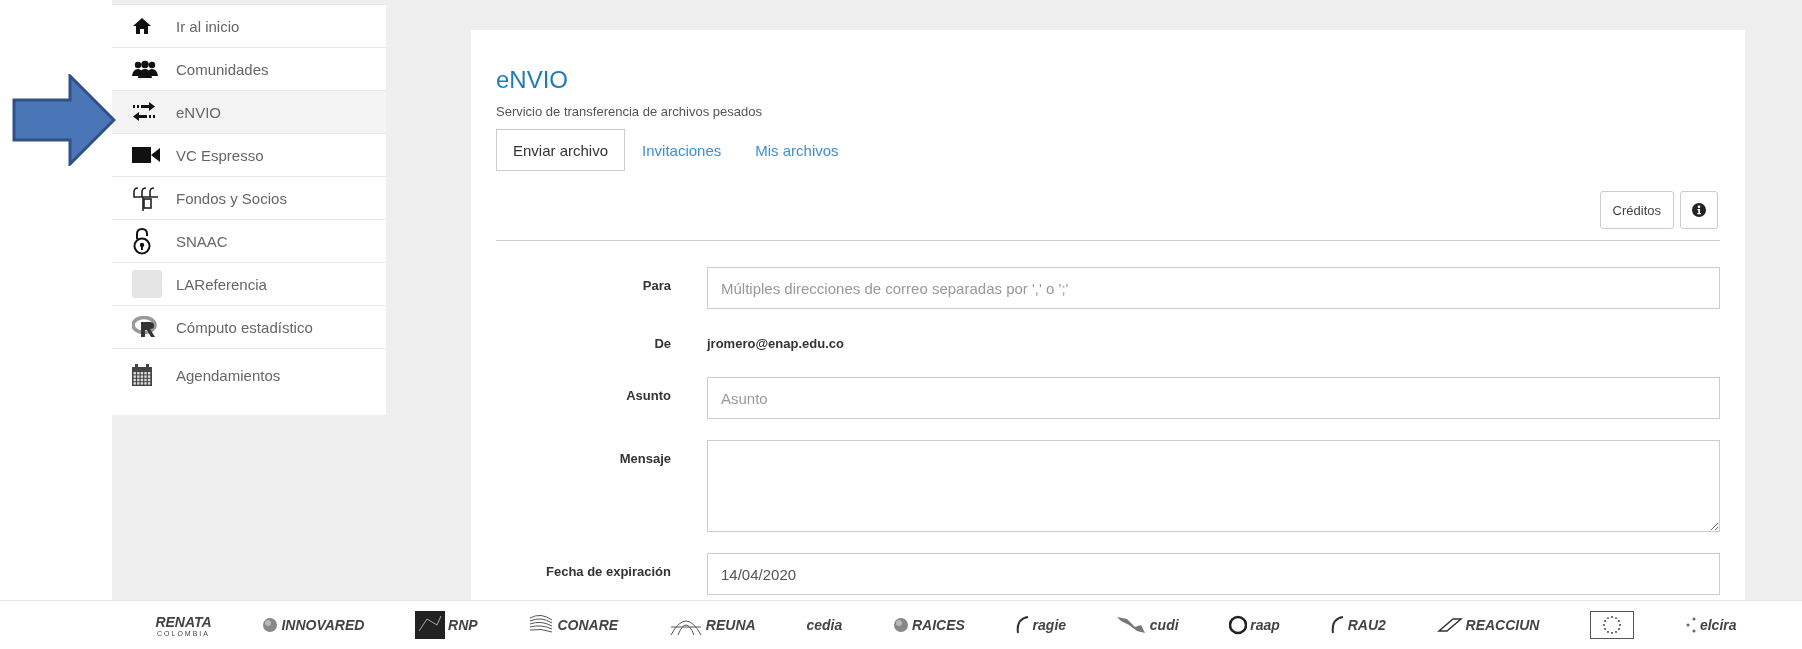 The image size is (1802, 649). Describe the element at coordinates (146, 155) in the screenshot. I see `video-camera-icon` at that location.